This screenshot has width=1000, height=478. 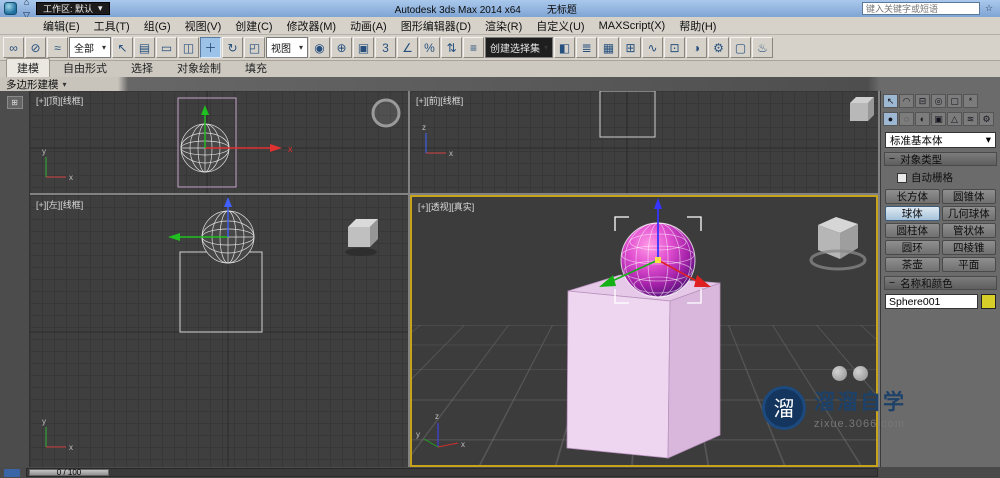 I want to click on favorites-star-icon: ☆, so click(x=989, y=8).